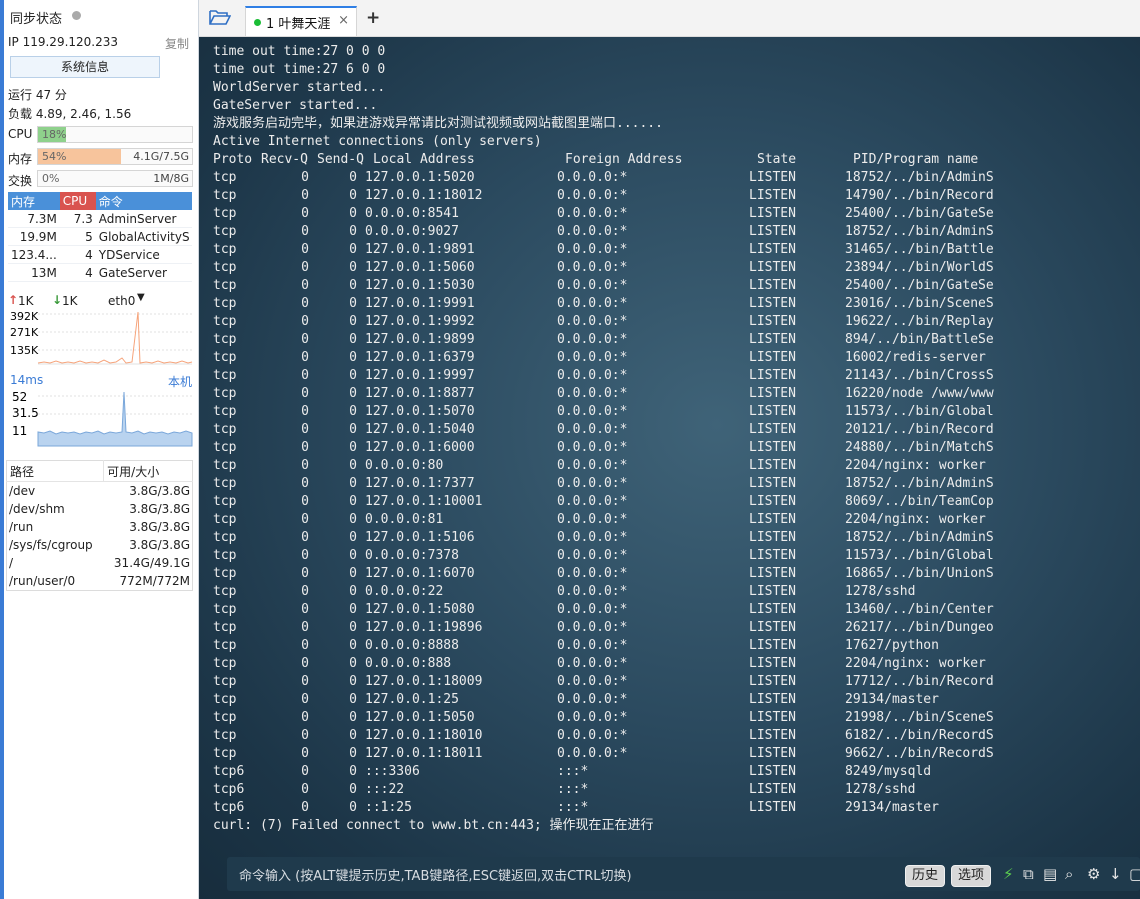 The height and width of the screenshot is (899, 1140). What do you see at coordinates (13, 300) in the screenshot?
I see `net-up-icon: ↑` at bounding box center [13, 300].